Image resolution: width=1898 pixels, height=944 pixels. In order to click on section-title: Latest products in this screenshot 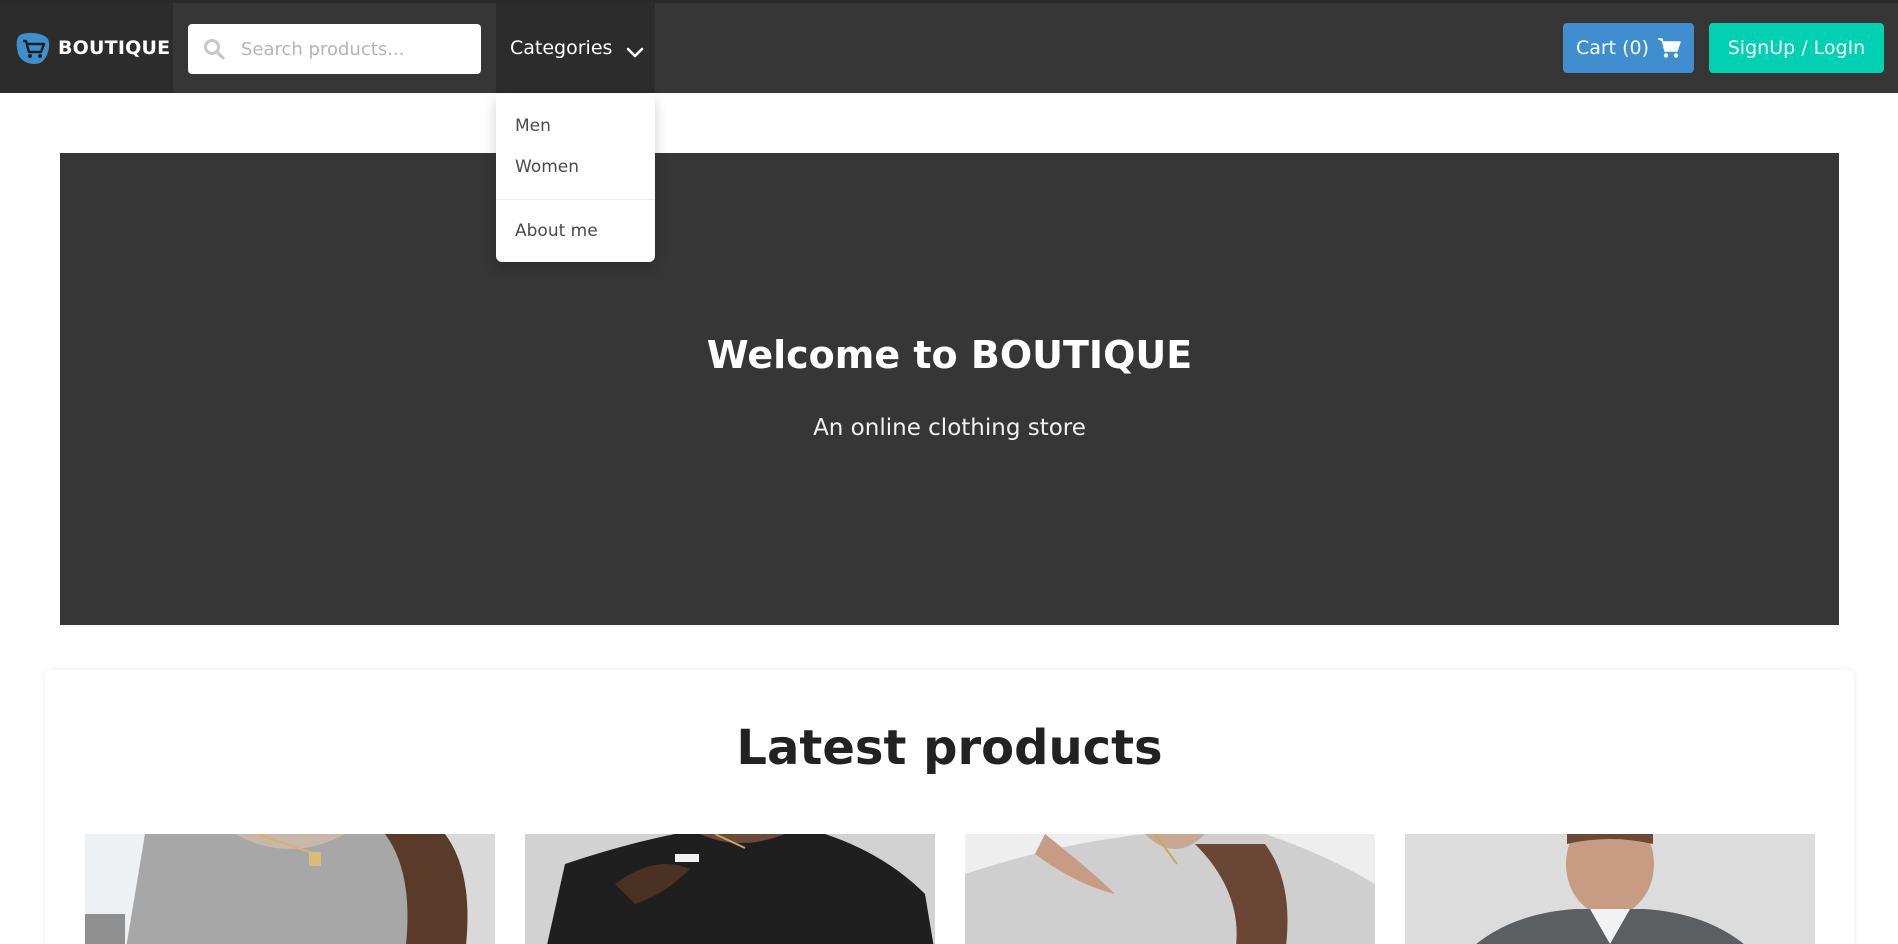, I will do `click(949, 748)`.